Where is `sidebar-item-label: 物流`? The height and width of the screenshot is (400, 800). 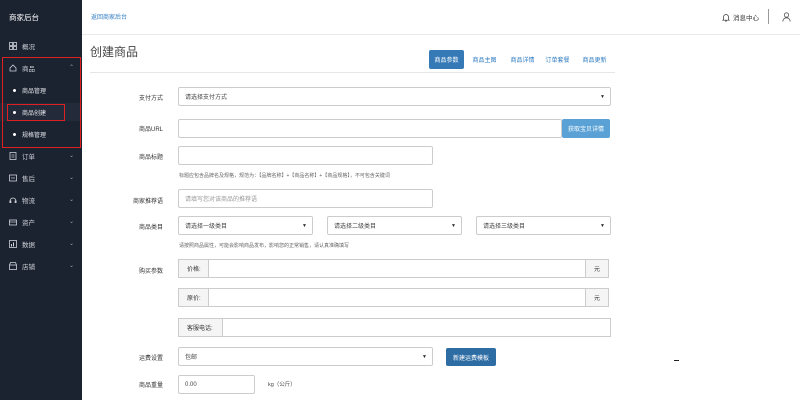
sidebar-item-label: 物流 is located at coordinates (28, 201).